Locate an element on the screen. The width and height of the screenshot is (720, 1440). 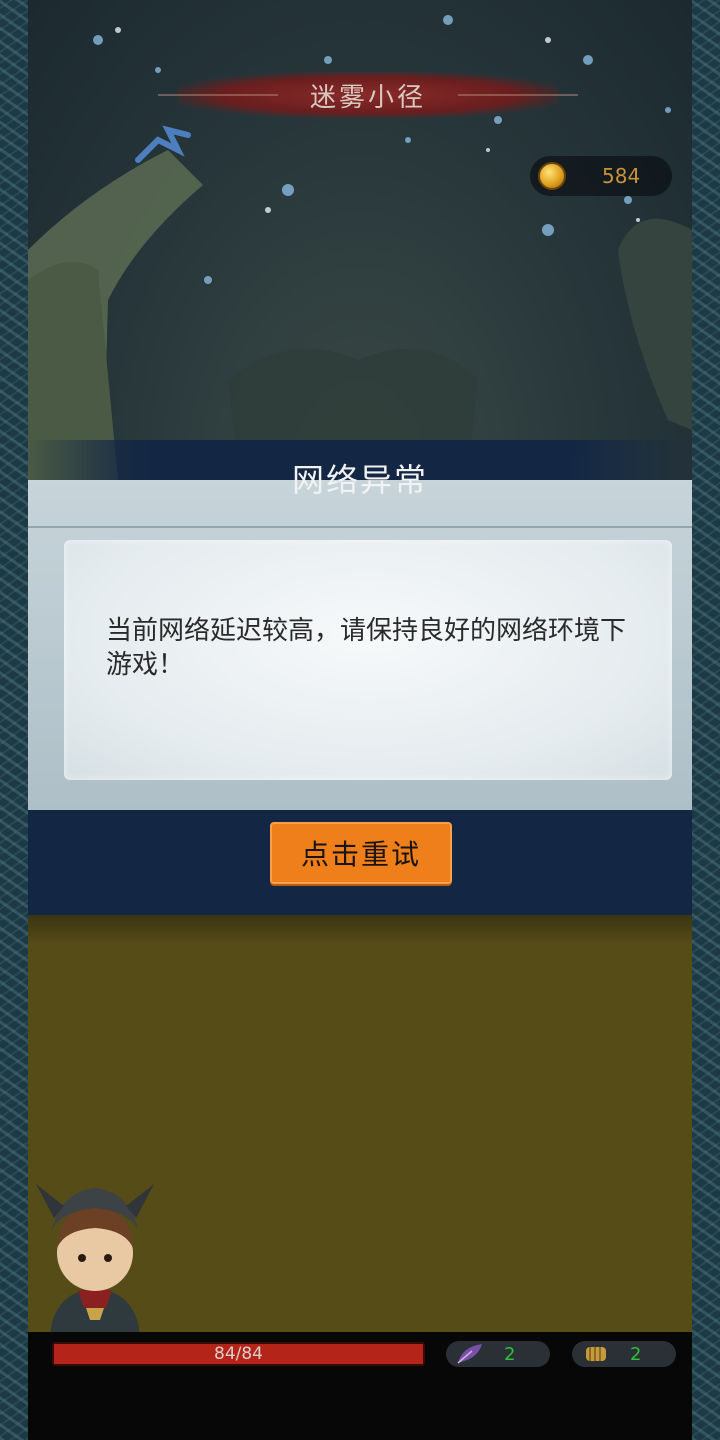
dialog-message: 当前网络延迟较高，请保持良好的网络环境下游戏！ is located at coordinates (366, 648).